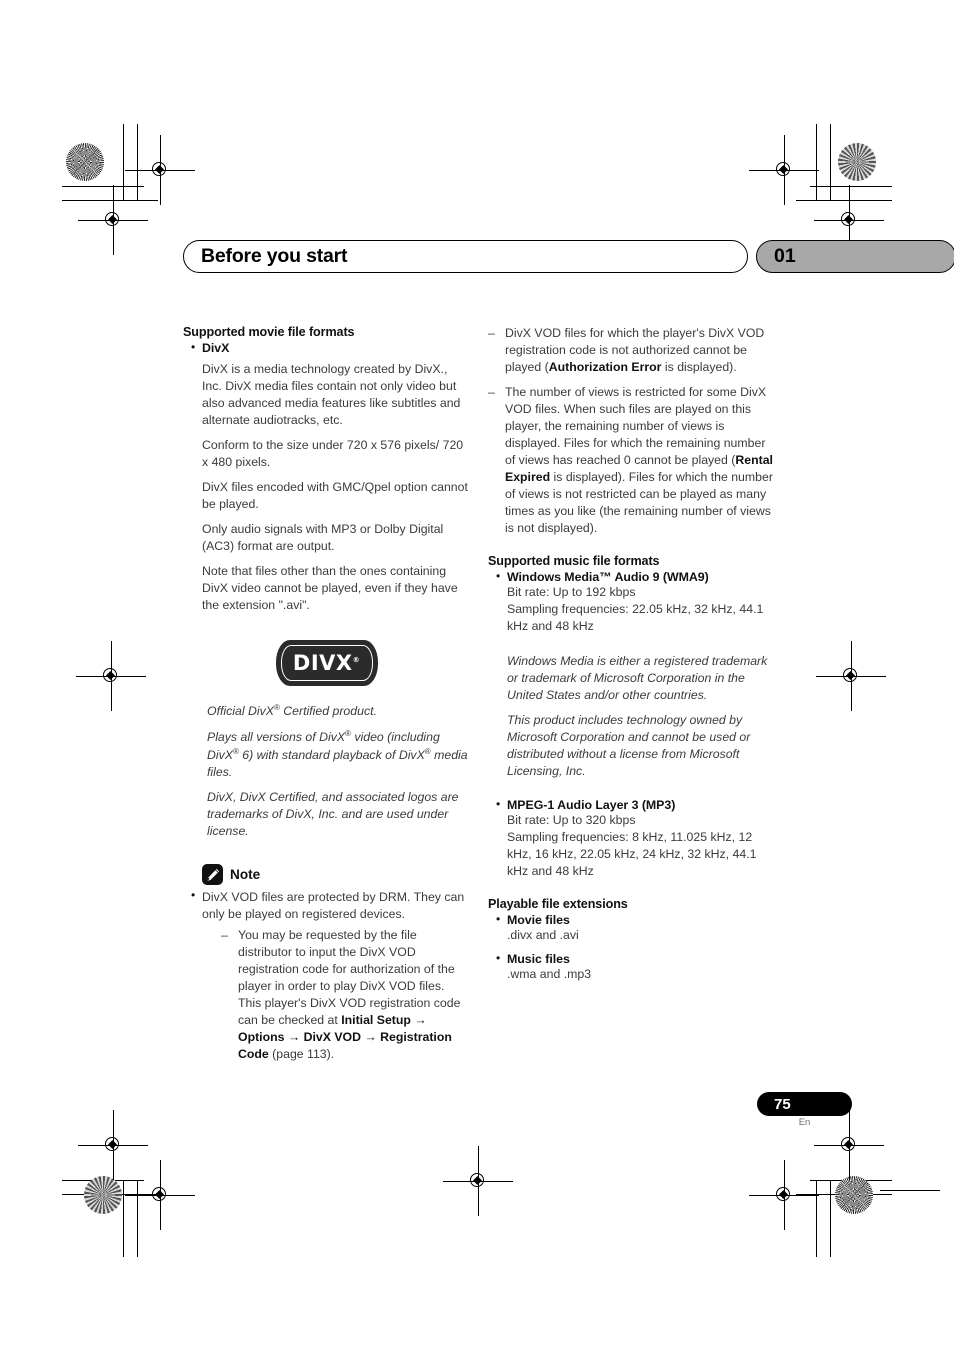  What do you see at coordinates (216, 348) in the screenshot?
I see `divx-label: DivX` at bounding box center [216, 348].